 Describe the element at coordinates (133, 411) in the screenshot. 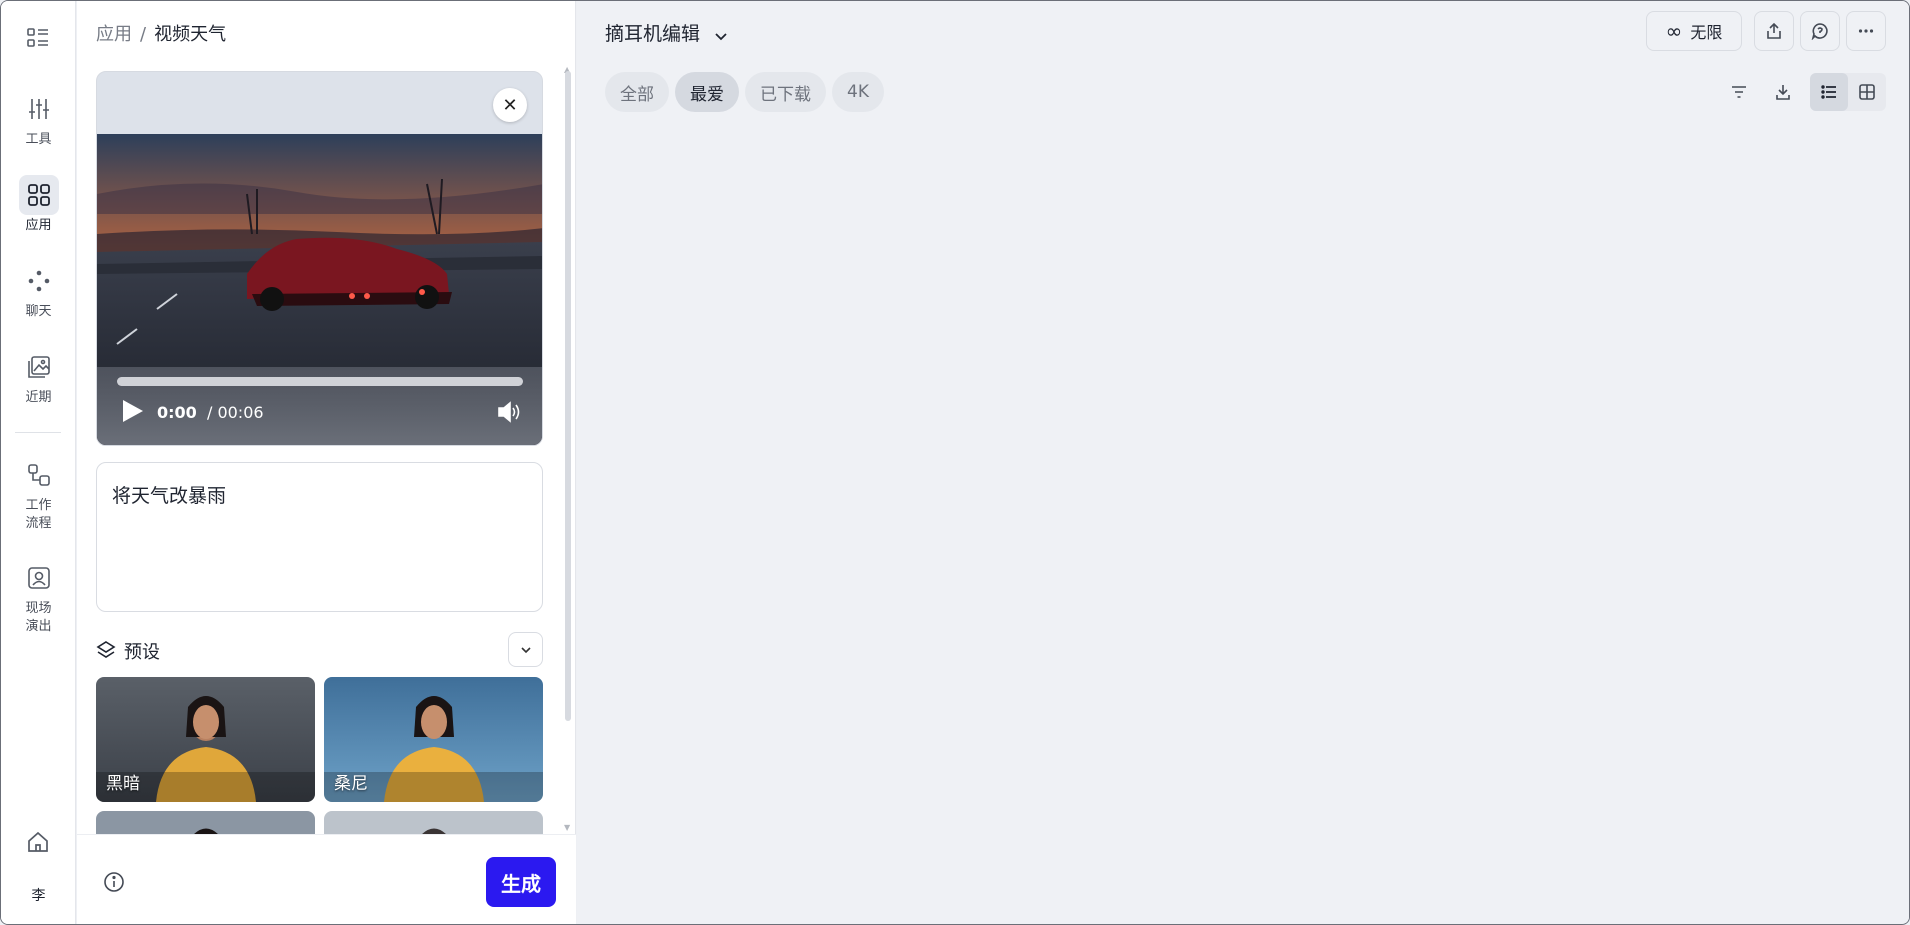

I see `play-icon` at that location.